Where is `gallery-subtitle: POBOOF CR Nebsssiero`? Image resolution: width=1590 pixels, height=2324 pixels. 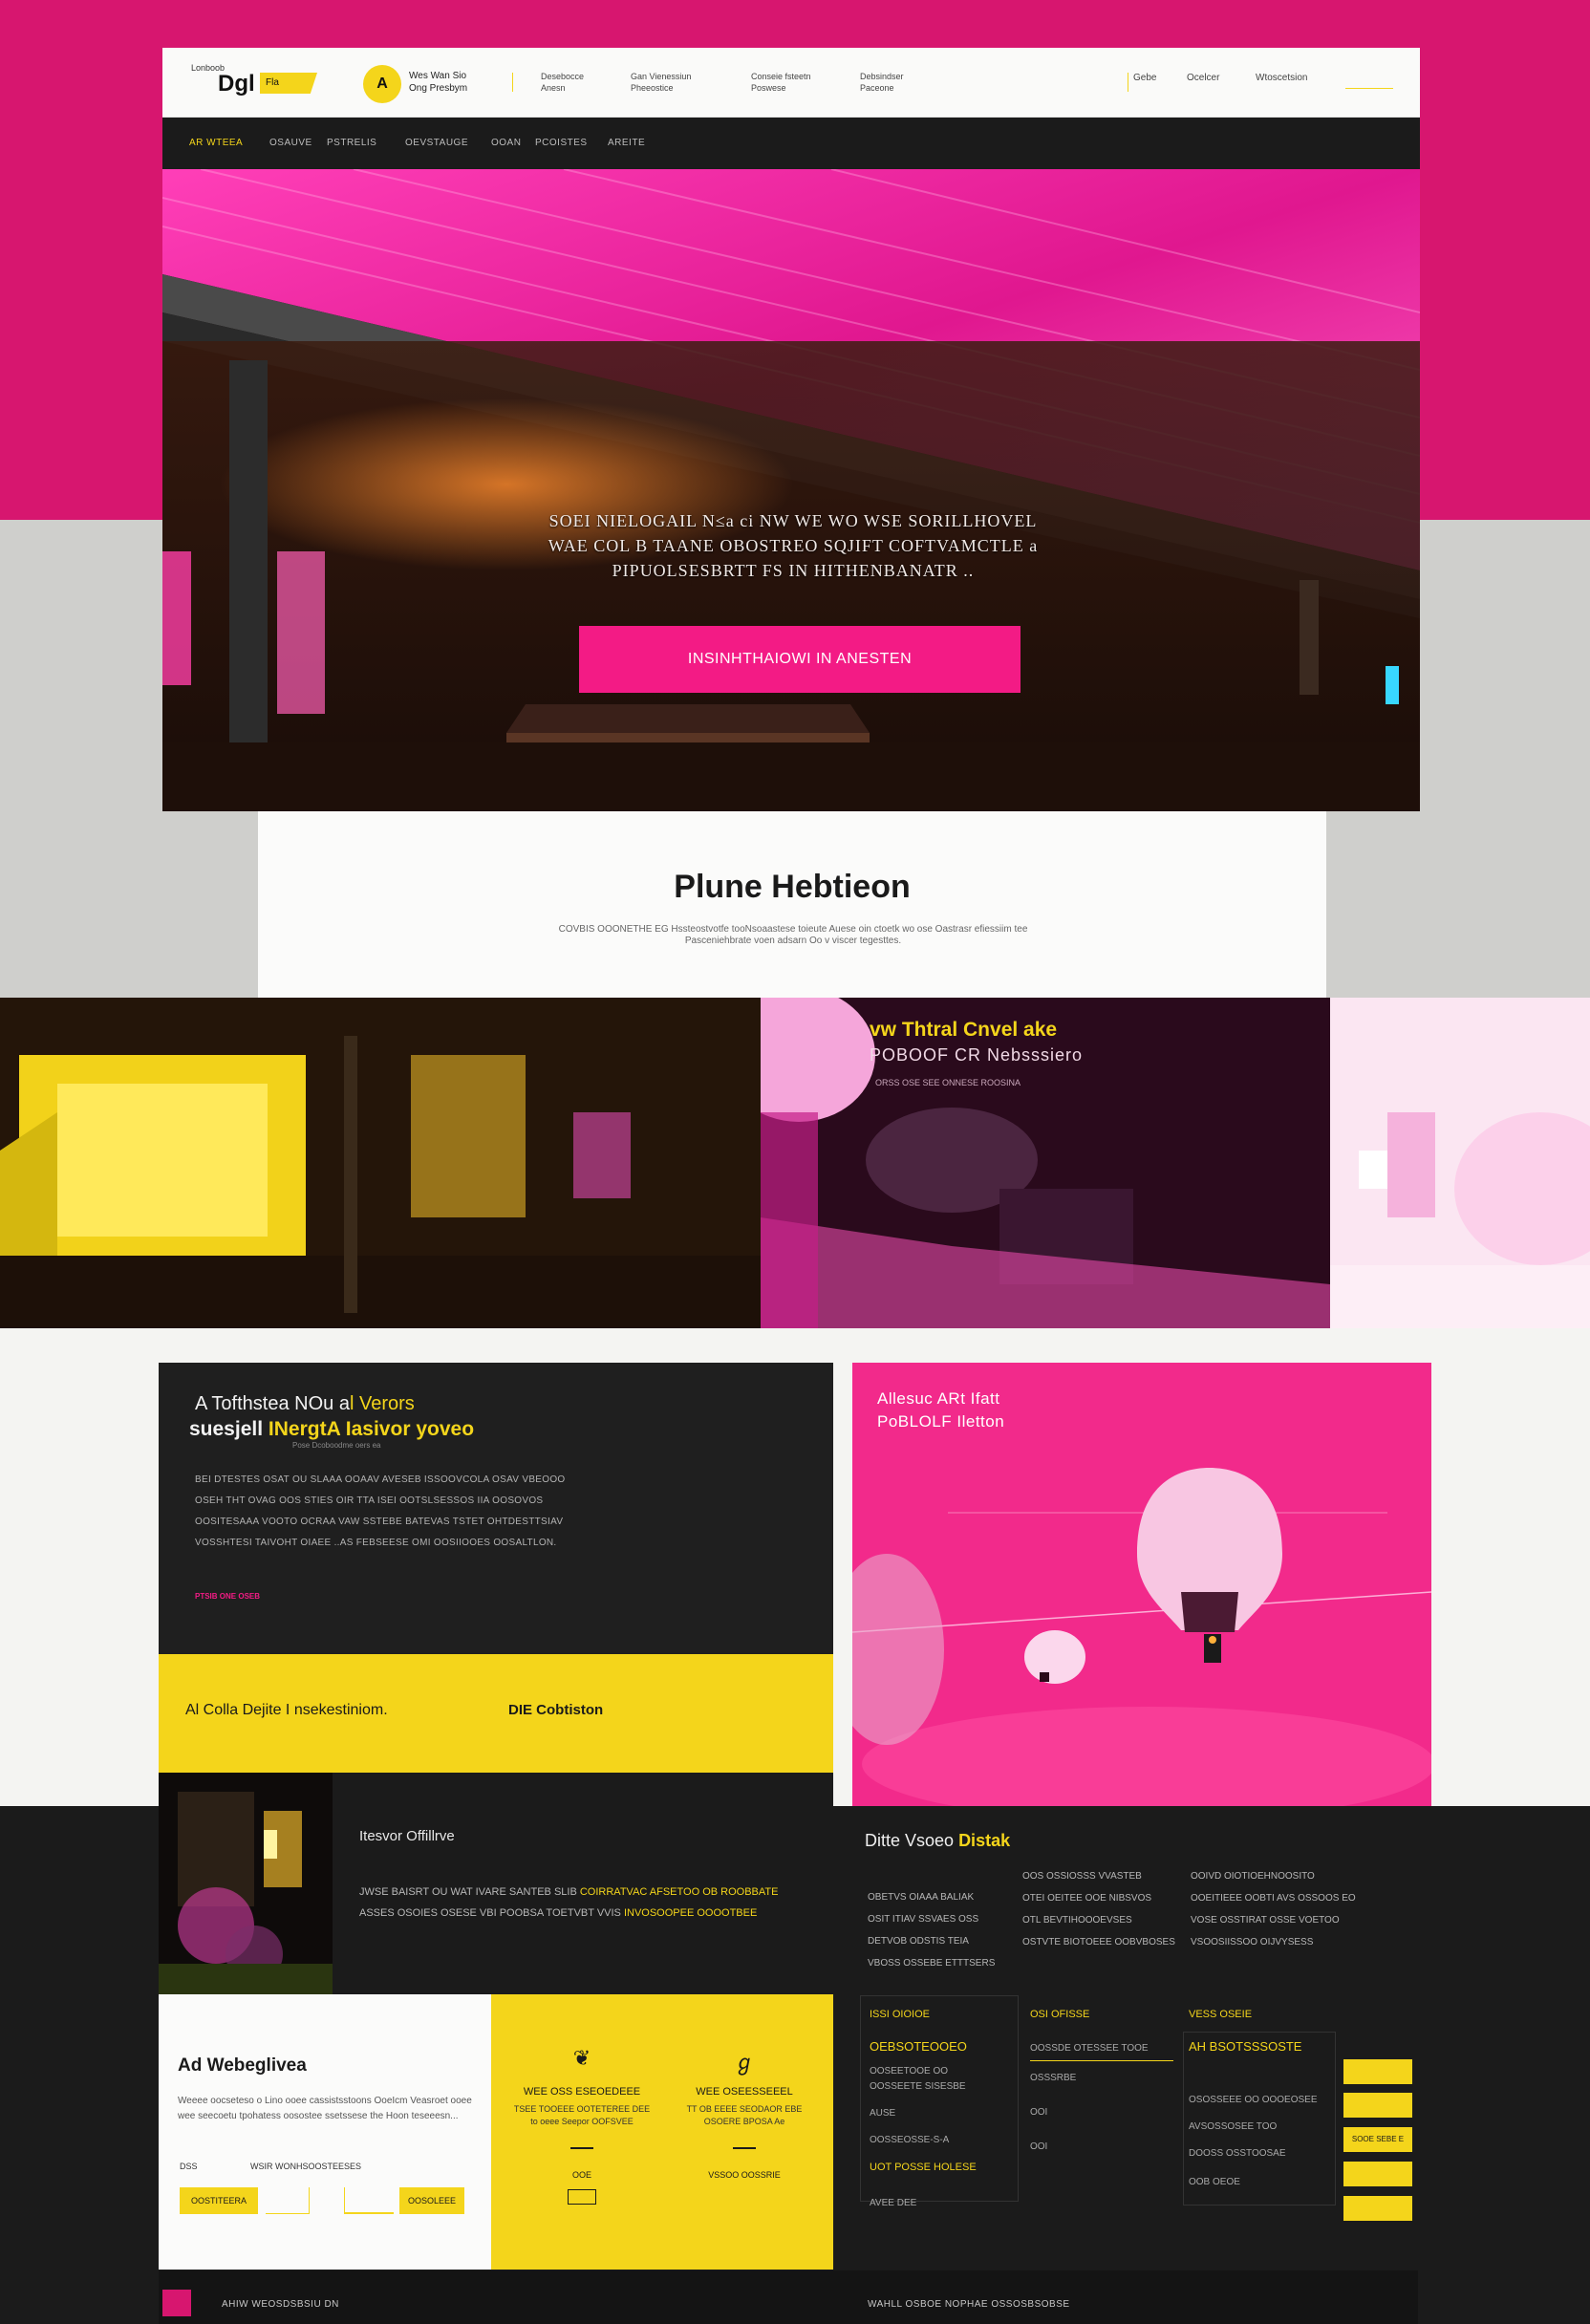
gallery-subtitle: POBOOF CR Nebsssiero is located at coordinates (977, 1055).